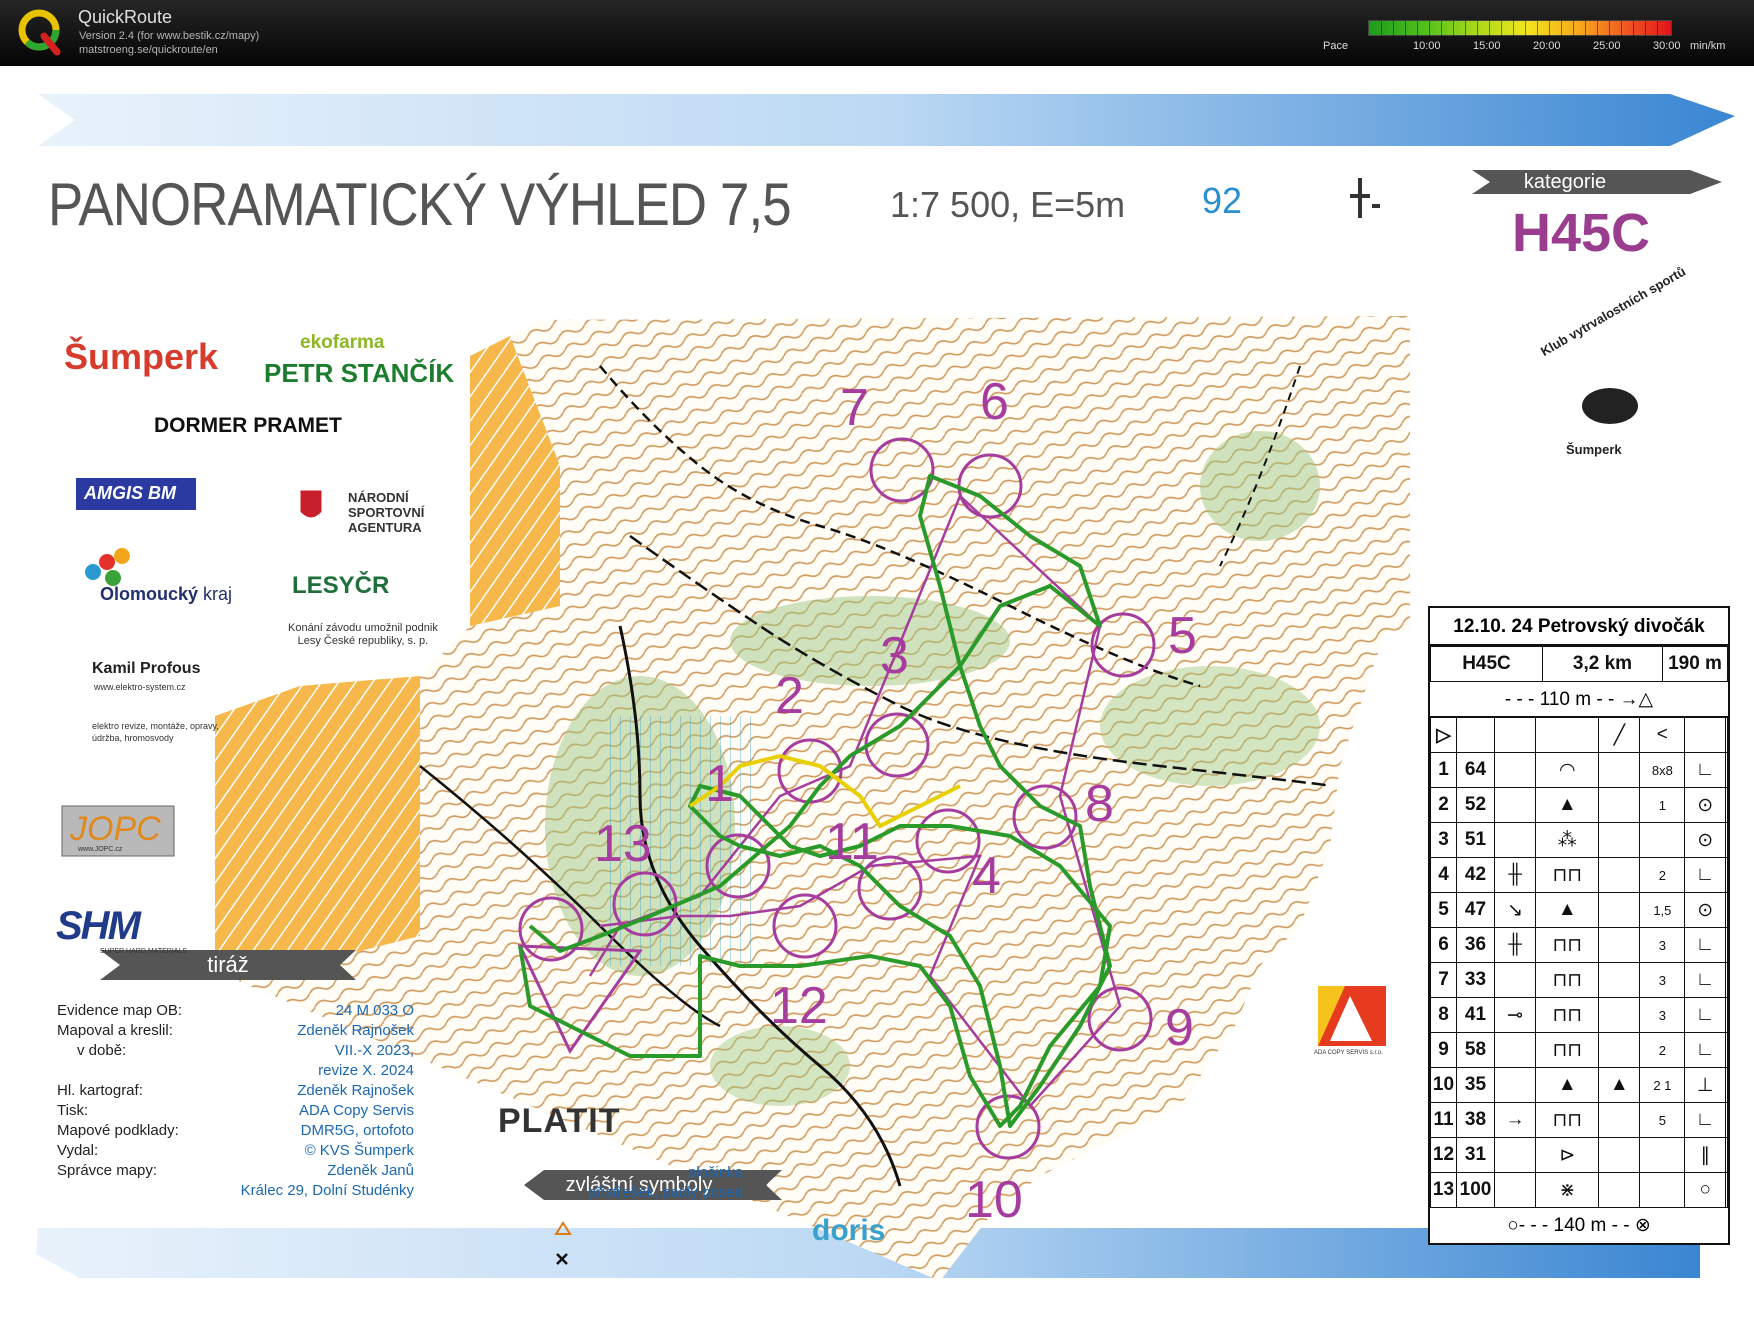 The image size is (1754, 1317). Describe the element at coordinates (1475, 1120) in the screenshot. I see `control-code: 38` at that location.